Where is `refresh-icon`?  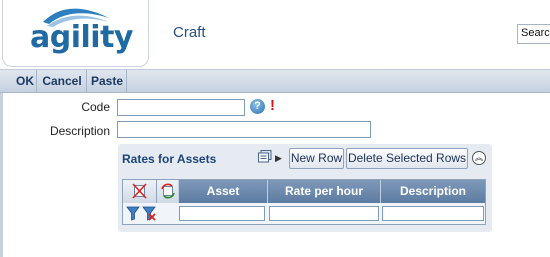
refresh-icon is located at coordinates (168, 191).